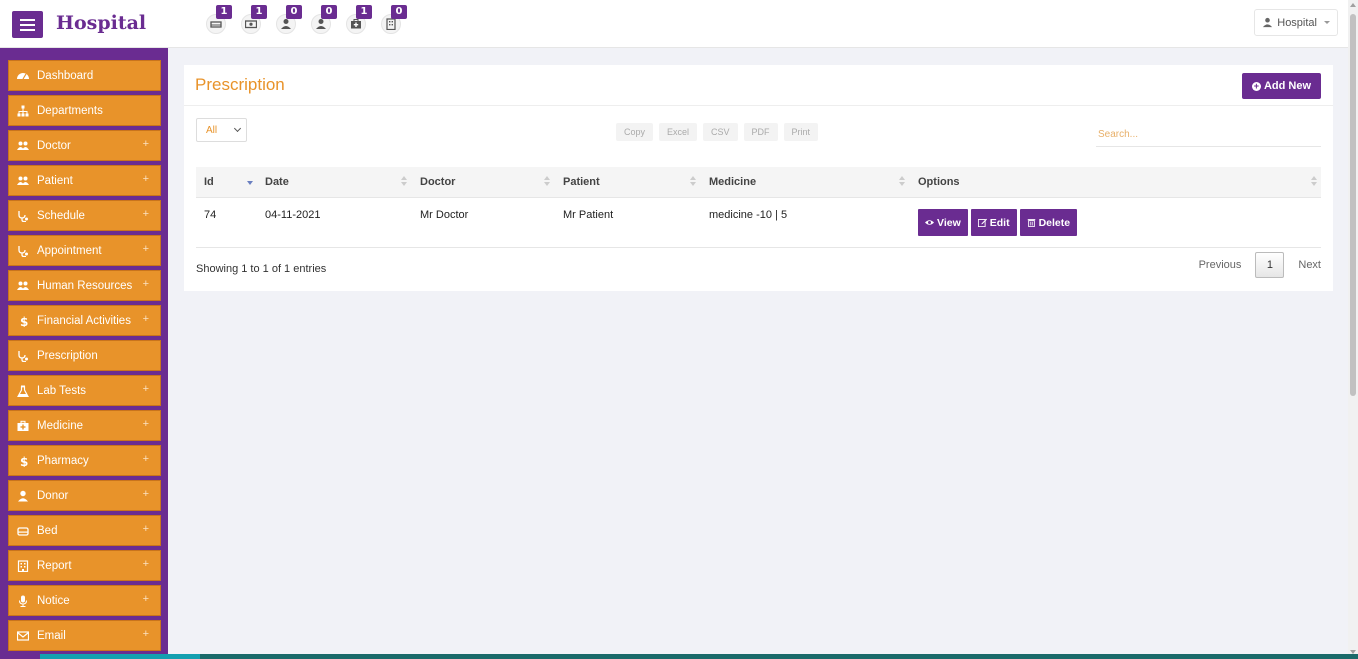 The width and height of the screenshot is (1358, 659). What do you see at coordinates (1309, 265) in the screenshot?
I see `next-page-button: Next` at bounding box center [1309, 265].